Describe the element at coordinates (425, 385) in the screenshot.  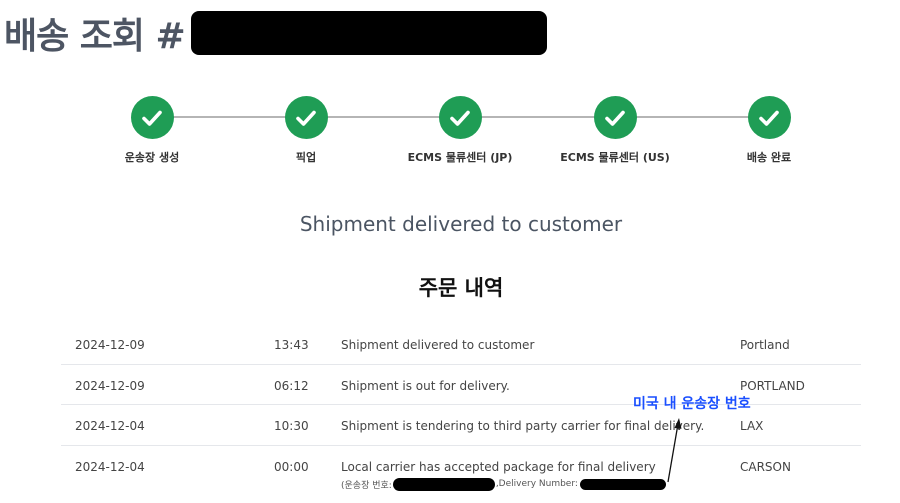
I see `row-description: Shipment is out for delivery.` at that location.